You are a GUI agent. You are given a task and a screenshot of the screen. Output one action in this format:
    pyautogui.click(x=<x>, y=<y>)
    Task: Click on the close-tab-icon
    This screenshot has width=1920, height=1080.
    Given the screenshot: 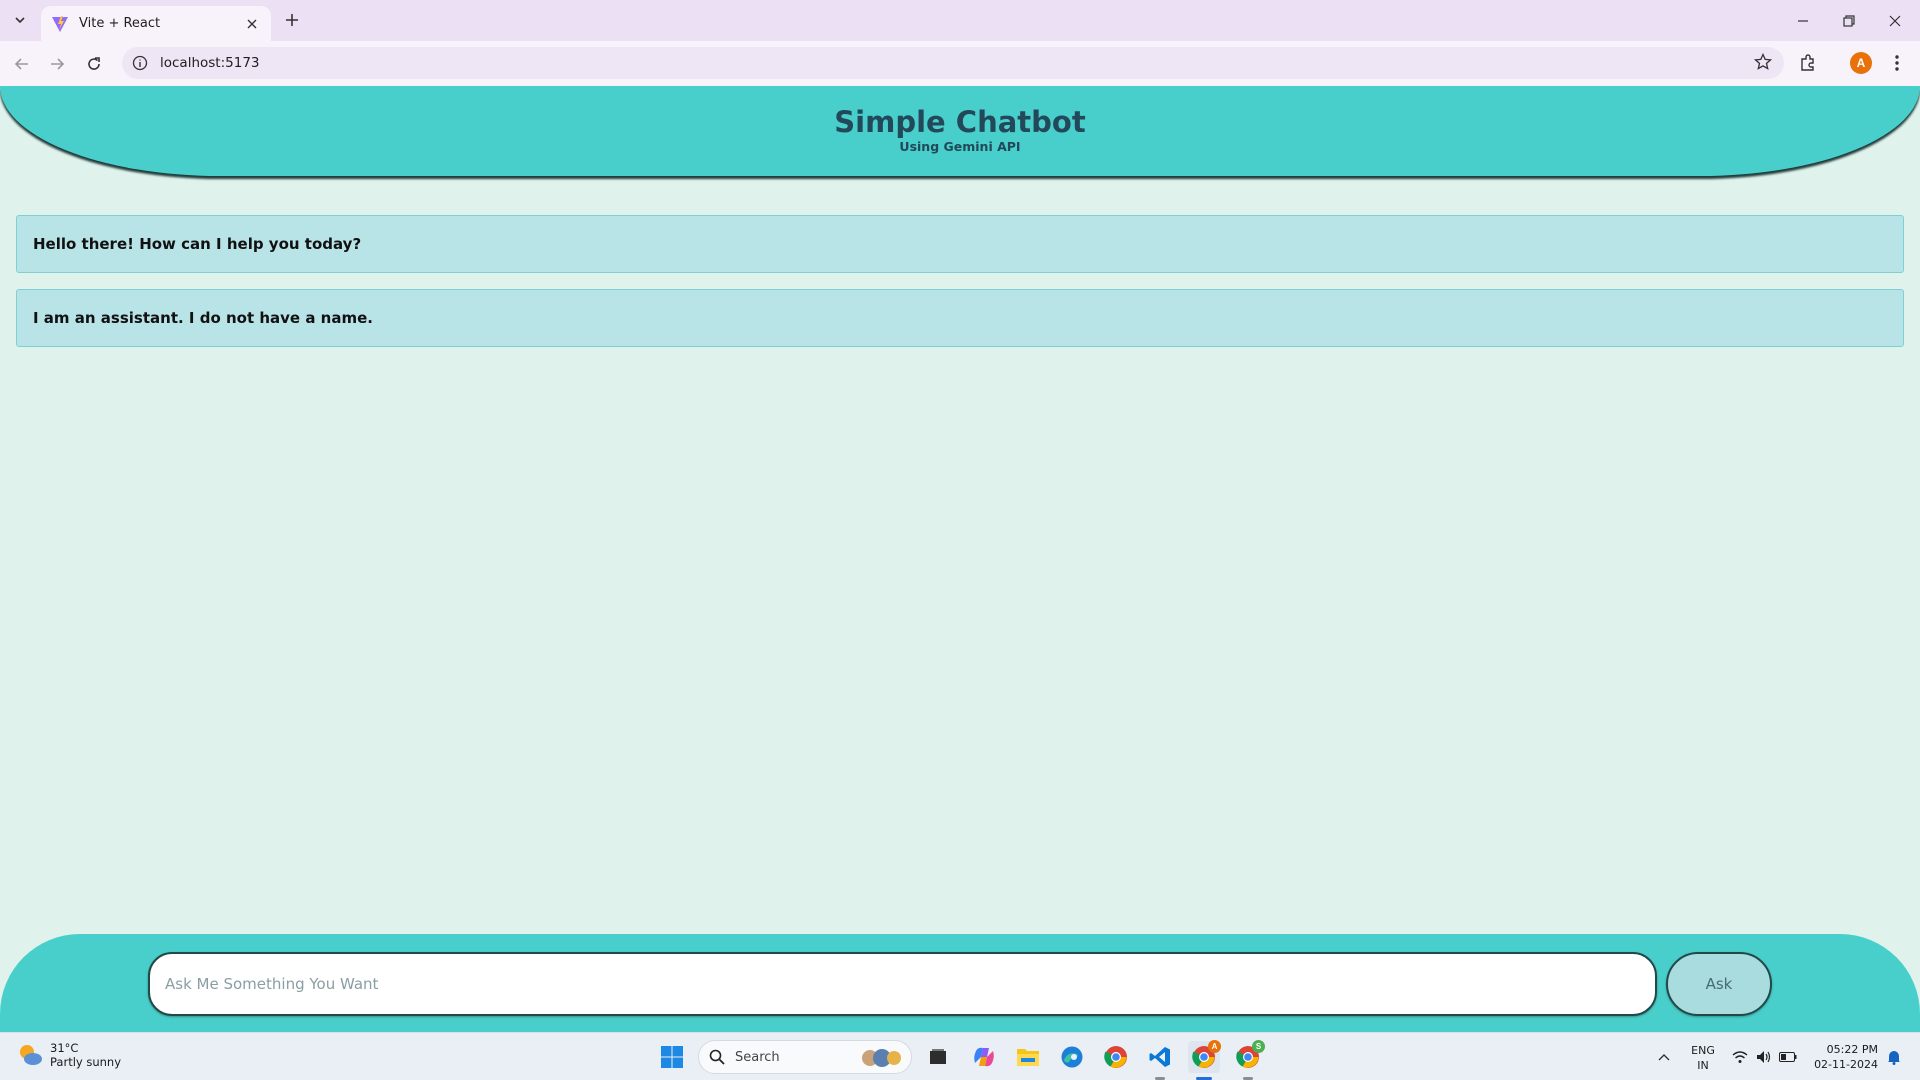 What is the action you would take?
    pyautogui.click(x=252, y=24)
    